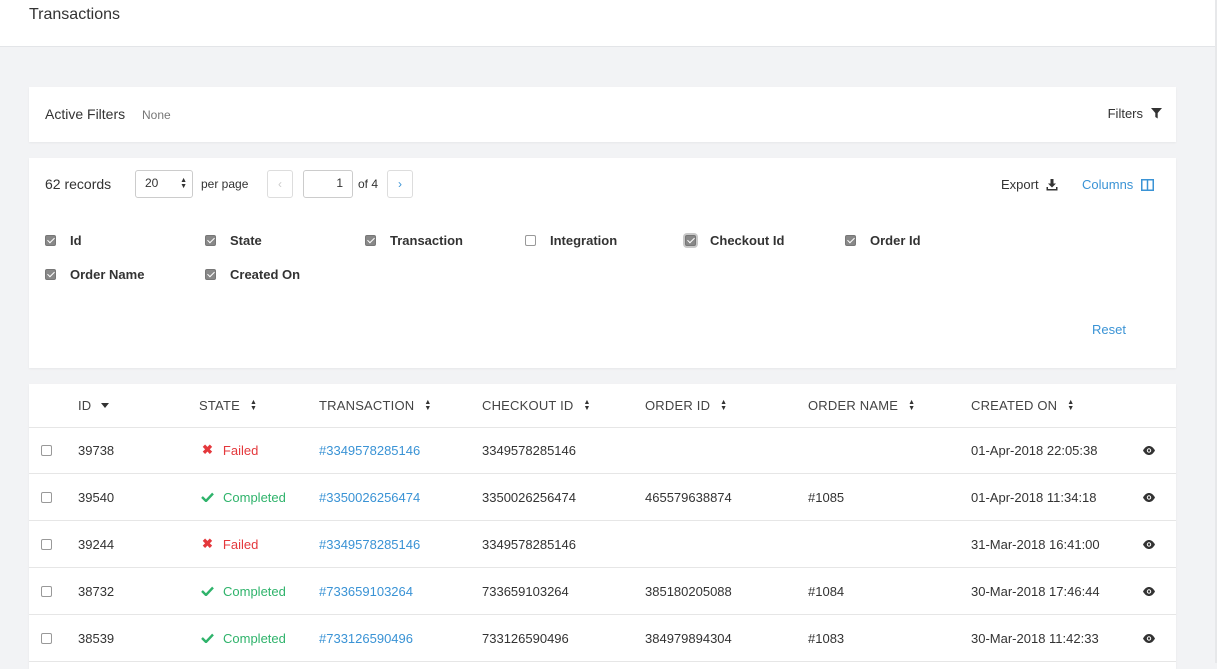  I want to click on cell-created-on: 31-Mar-2018 16:41:00, so click(1035, 544).